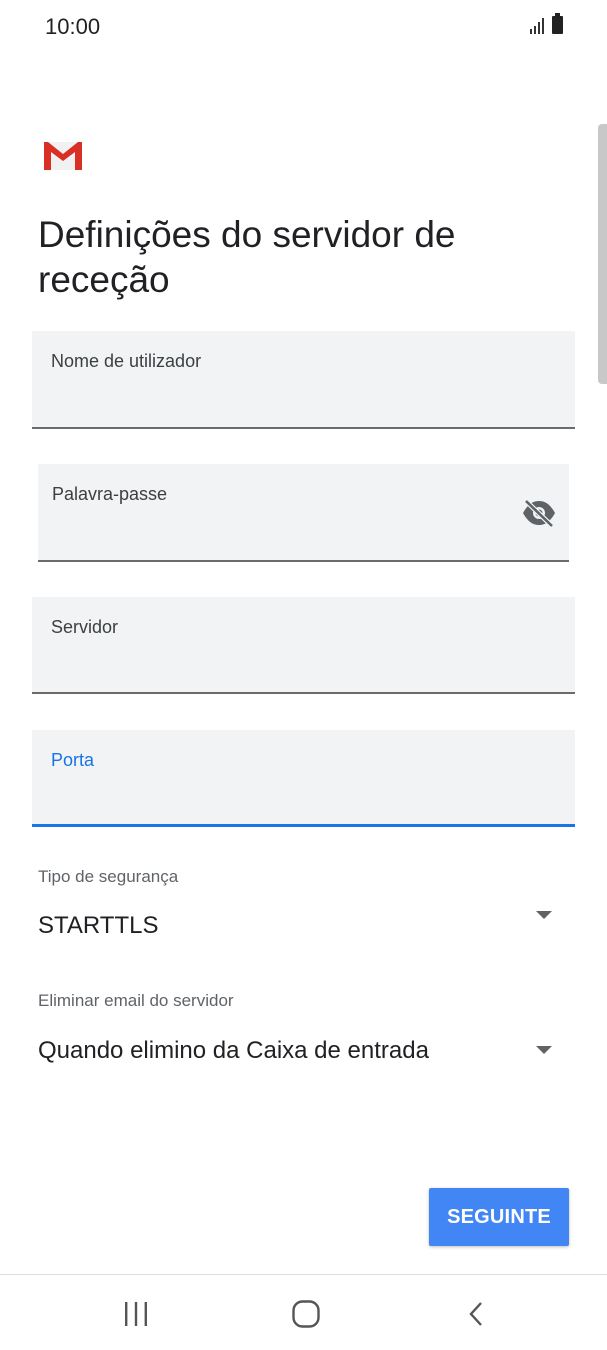 Image resolution: width=607 pixels, height=1350 pixels. I want to click on status-time: 10:00, so click(73, 26).